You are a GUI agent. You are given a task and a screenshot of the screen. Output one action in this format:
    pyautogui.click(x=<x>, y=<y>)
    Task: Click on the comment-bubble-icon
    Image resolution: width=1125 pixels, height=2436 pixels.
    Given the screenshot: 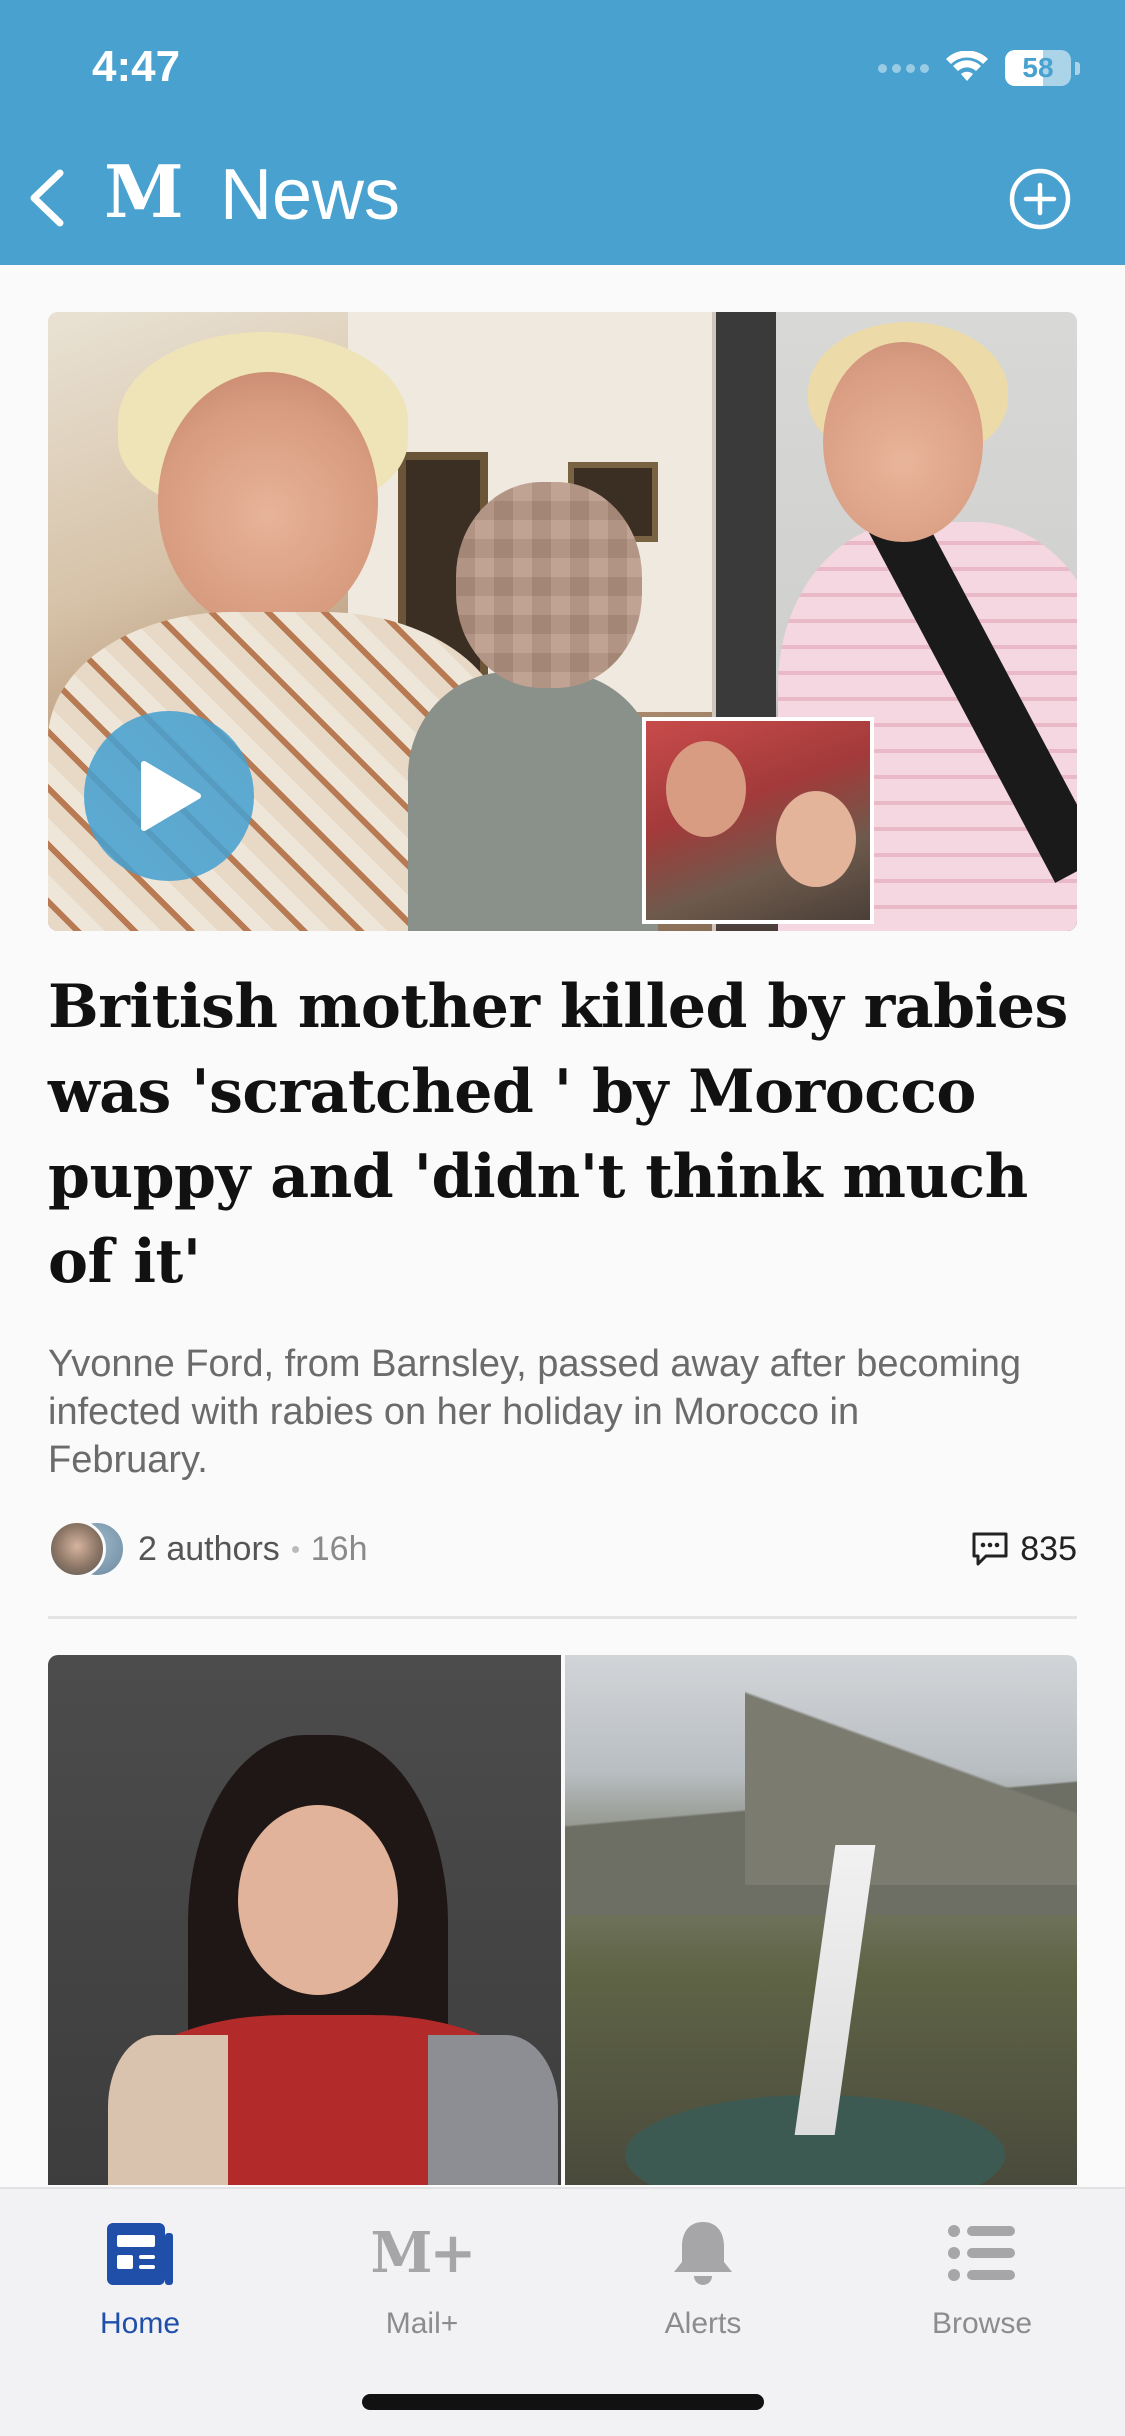 What is the action you would take?
    pyautogui.click(x=990, y=1549)
    